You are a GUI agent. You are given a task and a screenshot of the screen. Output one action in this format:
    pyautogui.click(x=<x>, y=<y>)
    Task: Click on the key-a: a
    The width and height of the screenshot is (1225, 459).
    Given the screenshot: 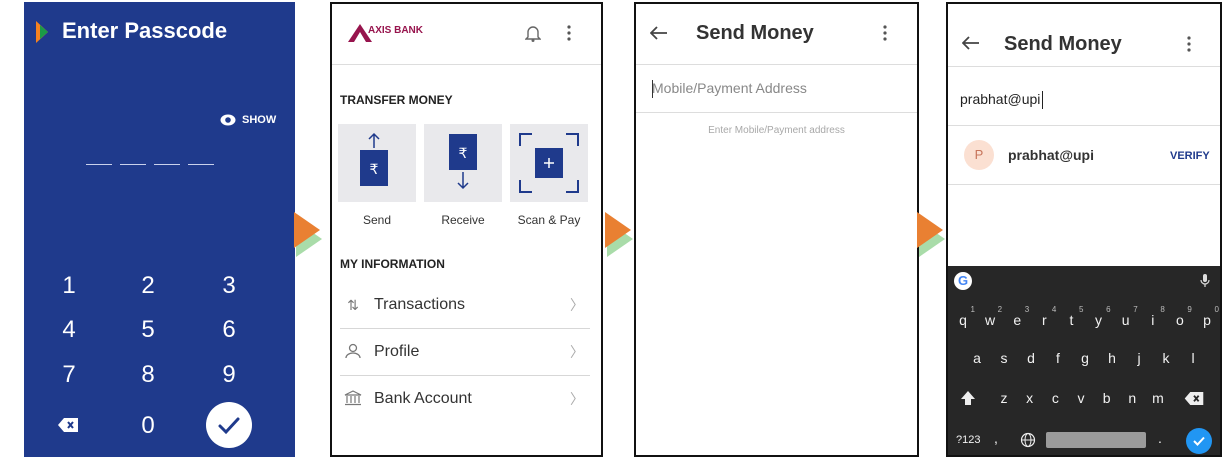 What is the action you would take?
    pyautogui.click(x=977, y=358)
    